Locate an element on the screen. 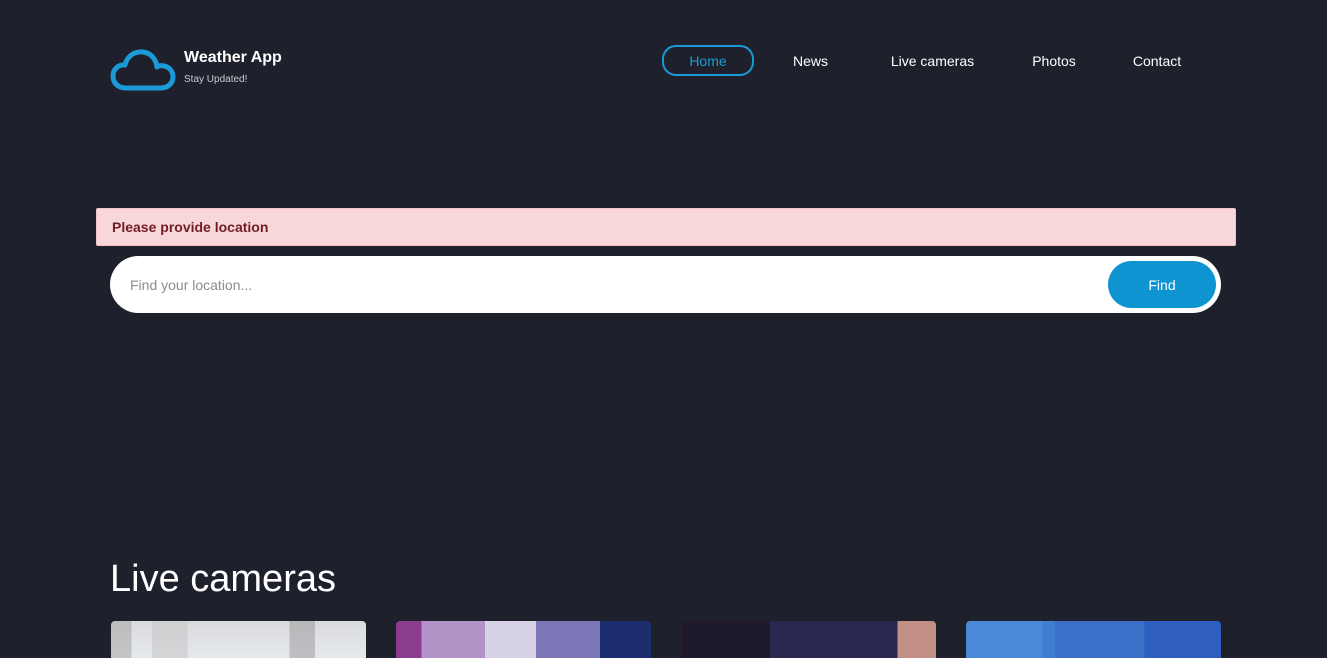 The image size is (1327, 658). live-cameras-grid is located at coordinates (666, 639).